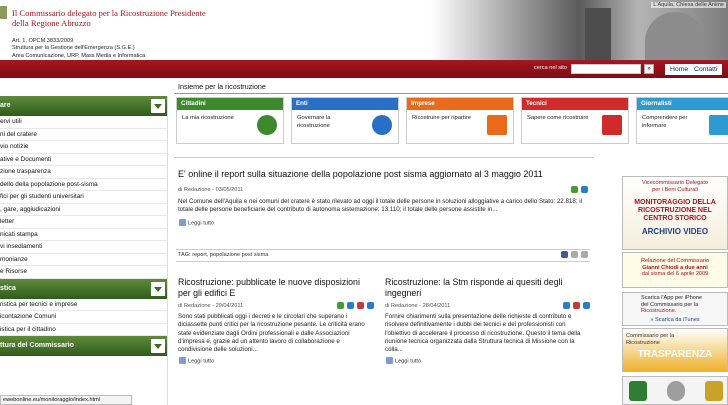 This screenshot has width=728, height=405. Describe the element at coordinates (3, 12) in the screenshot. I see `regione-abruzzo-emblem-icon` at that location.